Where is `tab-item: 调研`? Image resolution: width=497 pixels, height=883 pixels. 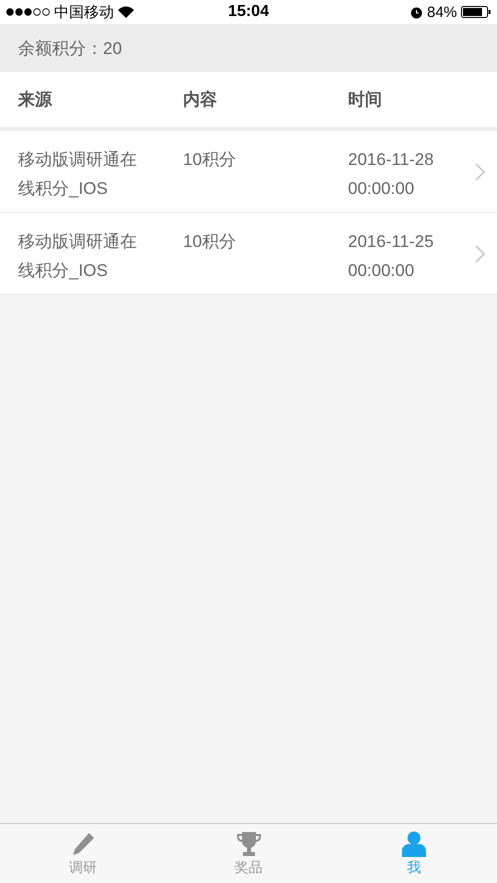 tab-item: 调研 is located at coordinates (83, 853).